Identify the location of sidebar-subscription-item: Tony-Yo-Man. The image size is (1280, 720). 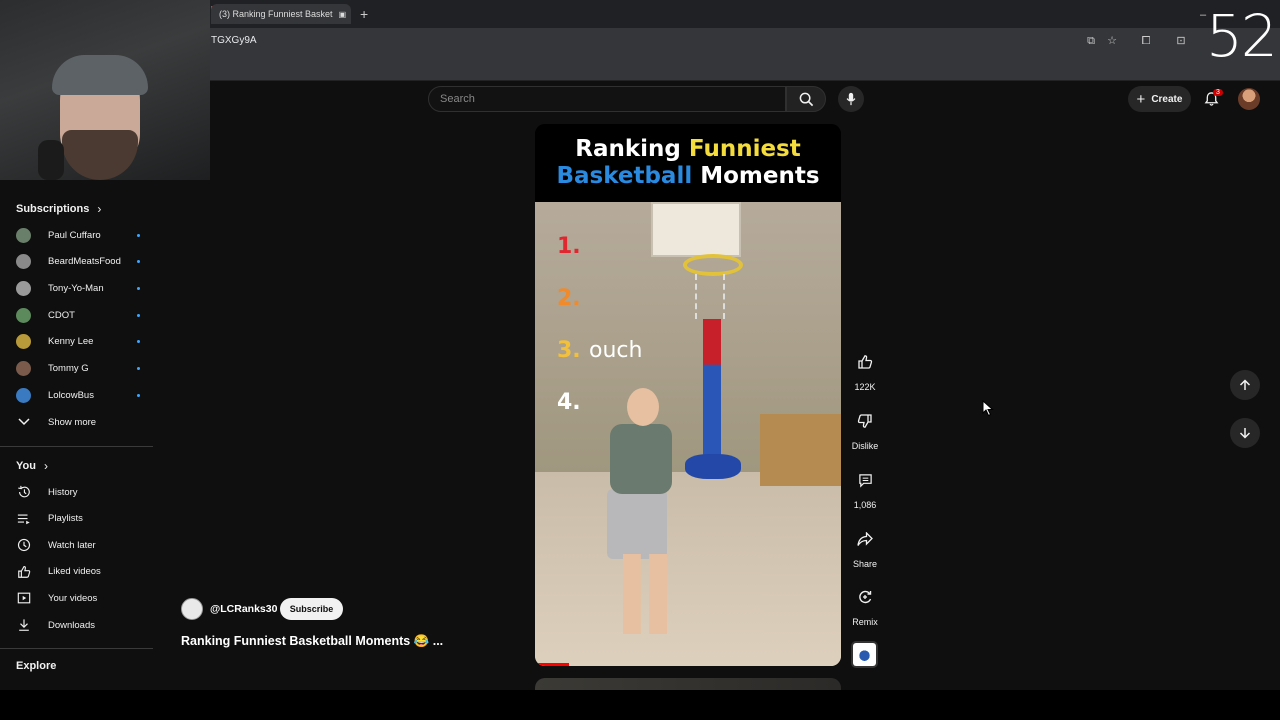
(78, 288).